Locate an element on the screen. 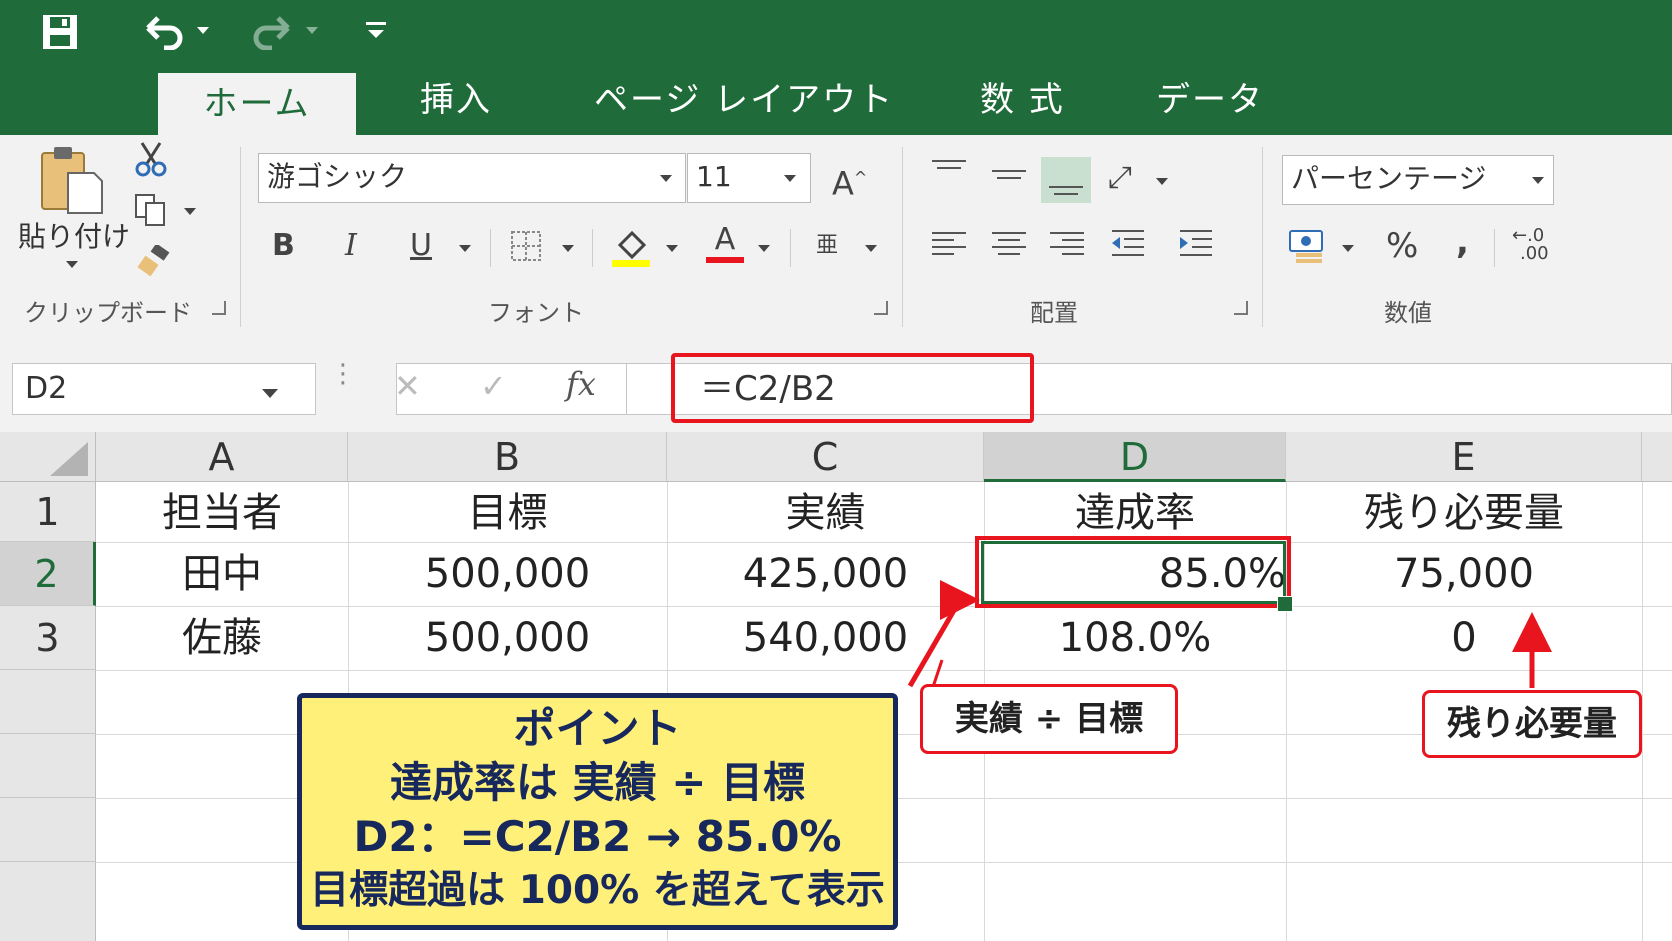 The height and width of the screenshot is (941, 1672). formula-callout: 実績 ÷ 目標 is located at coordinates (1049, 719).